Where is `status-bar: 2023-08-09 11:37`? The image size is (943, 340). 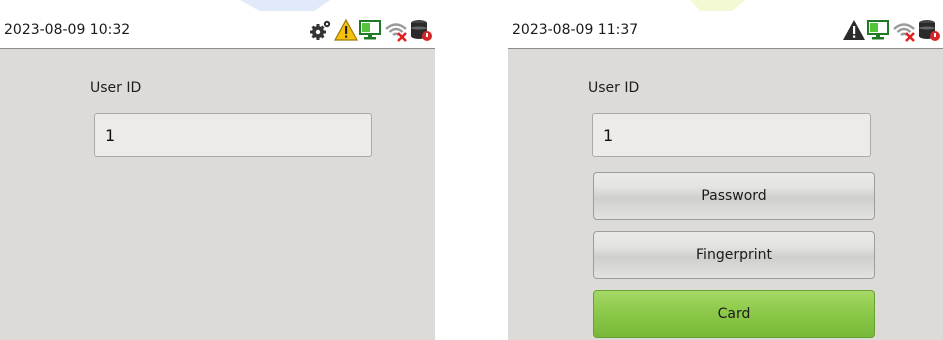 status-bar: 2023-08-09 11:37 is located at coordinates (725, 30).